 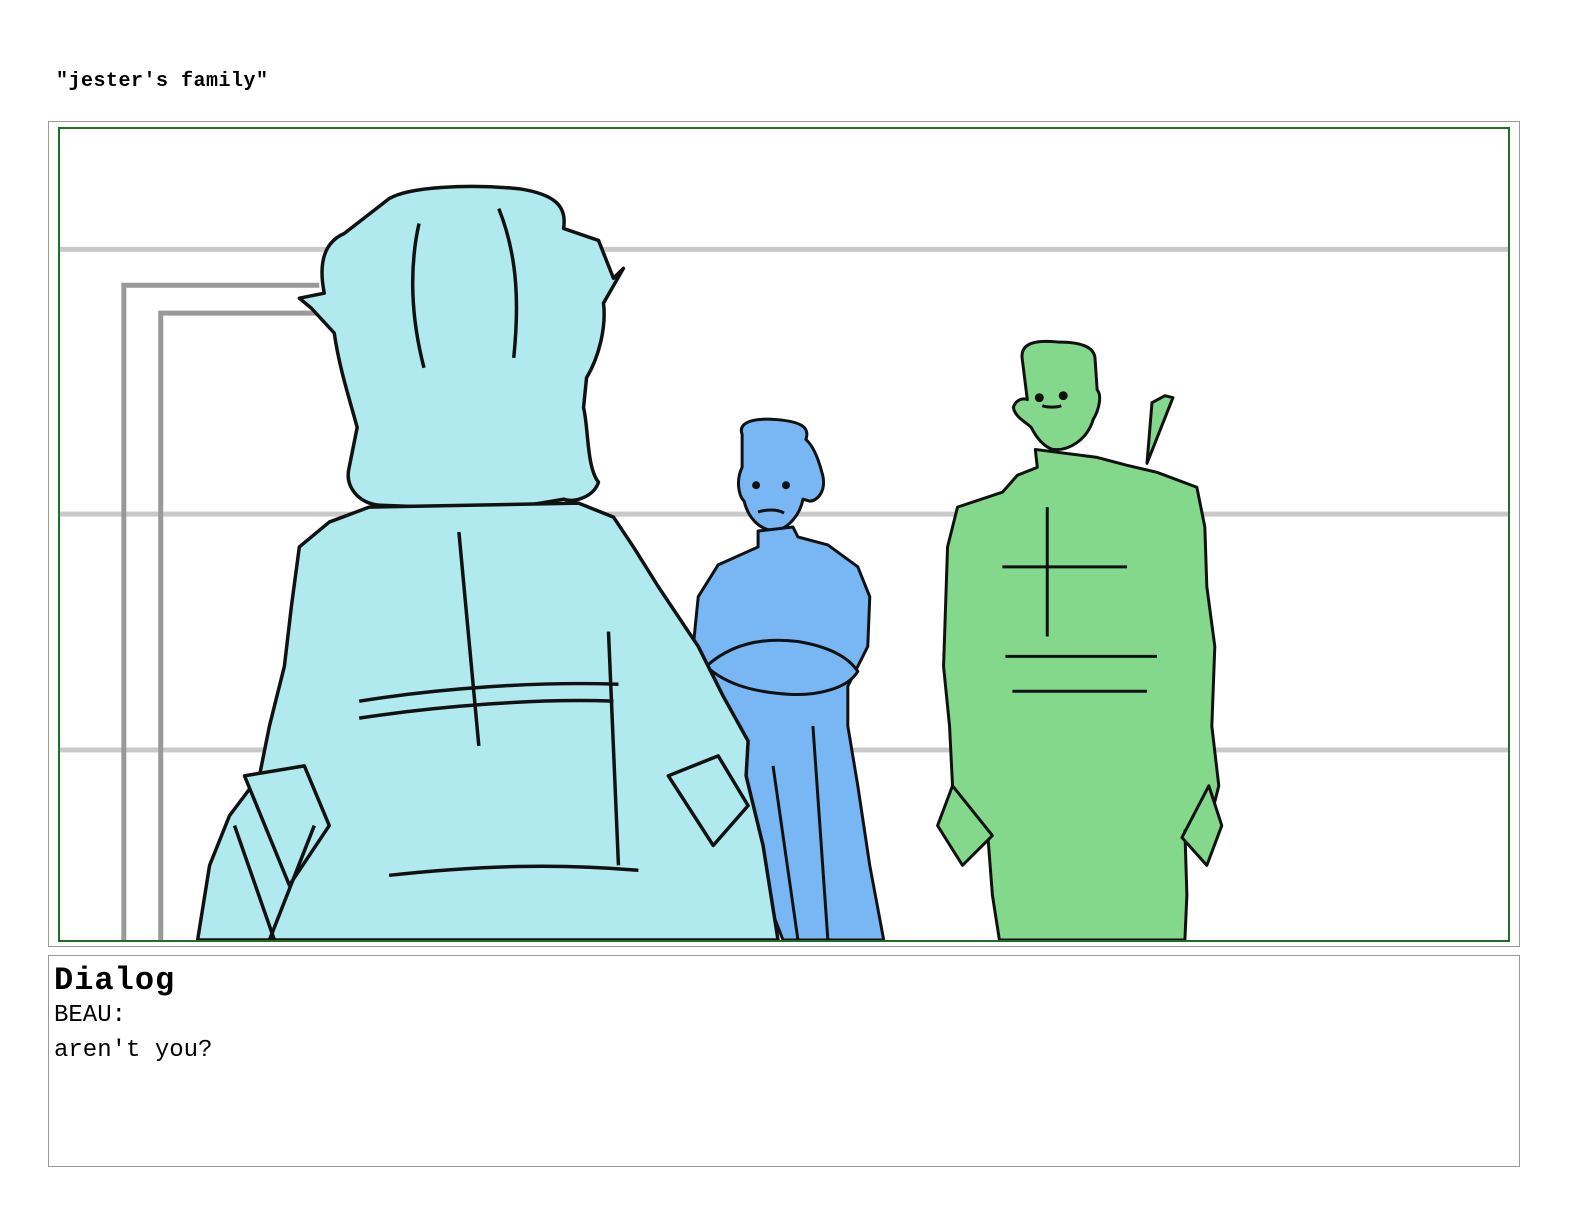 What do you see at coordinates (162, 81) in the screenshot?
I see `scene-title: "jester's family"` at bounding box center [162, 81].